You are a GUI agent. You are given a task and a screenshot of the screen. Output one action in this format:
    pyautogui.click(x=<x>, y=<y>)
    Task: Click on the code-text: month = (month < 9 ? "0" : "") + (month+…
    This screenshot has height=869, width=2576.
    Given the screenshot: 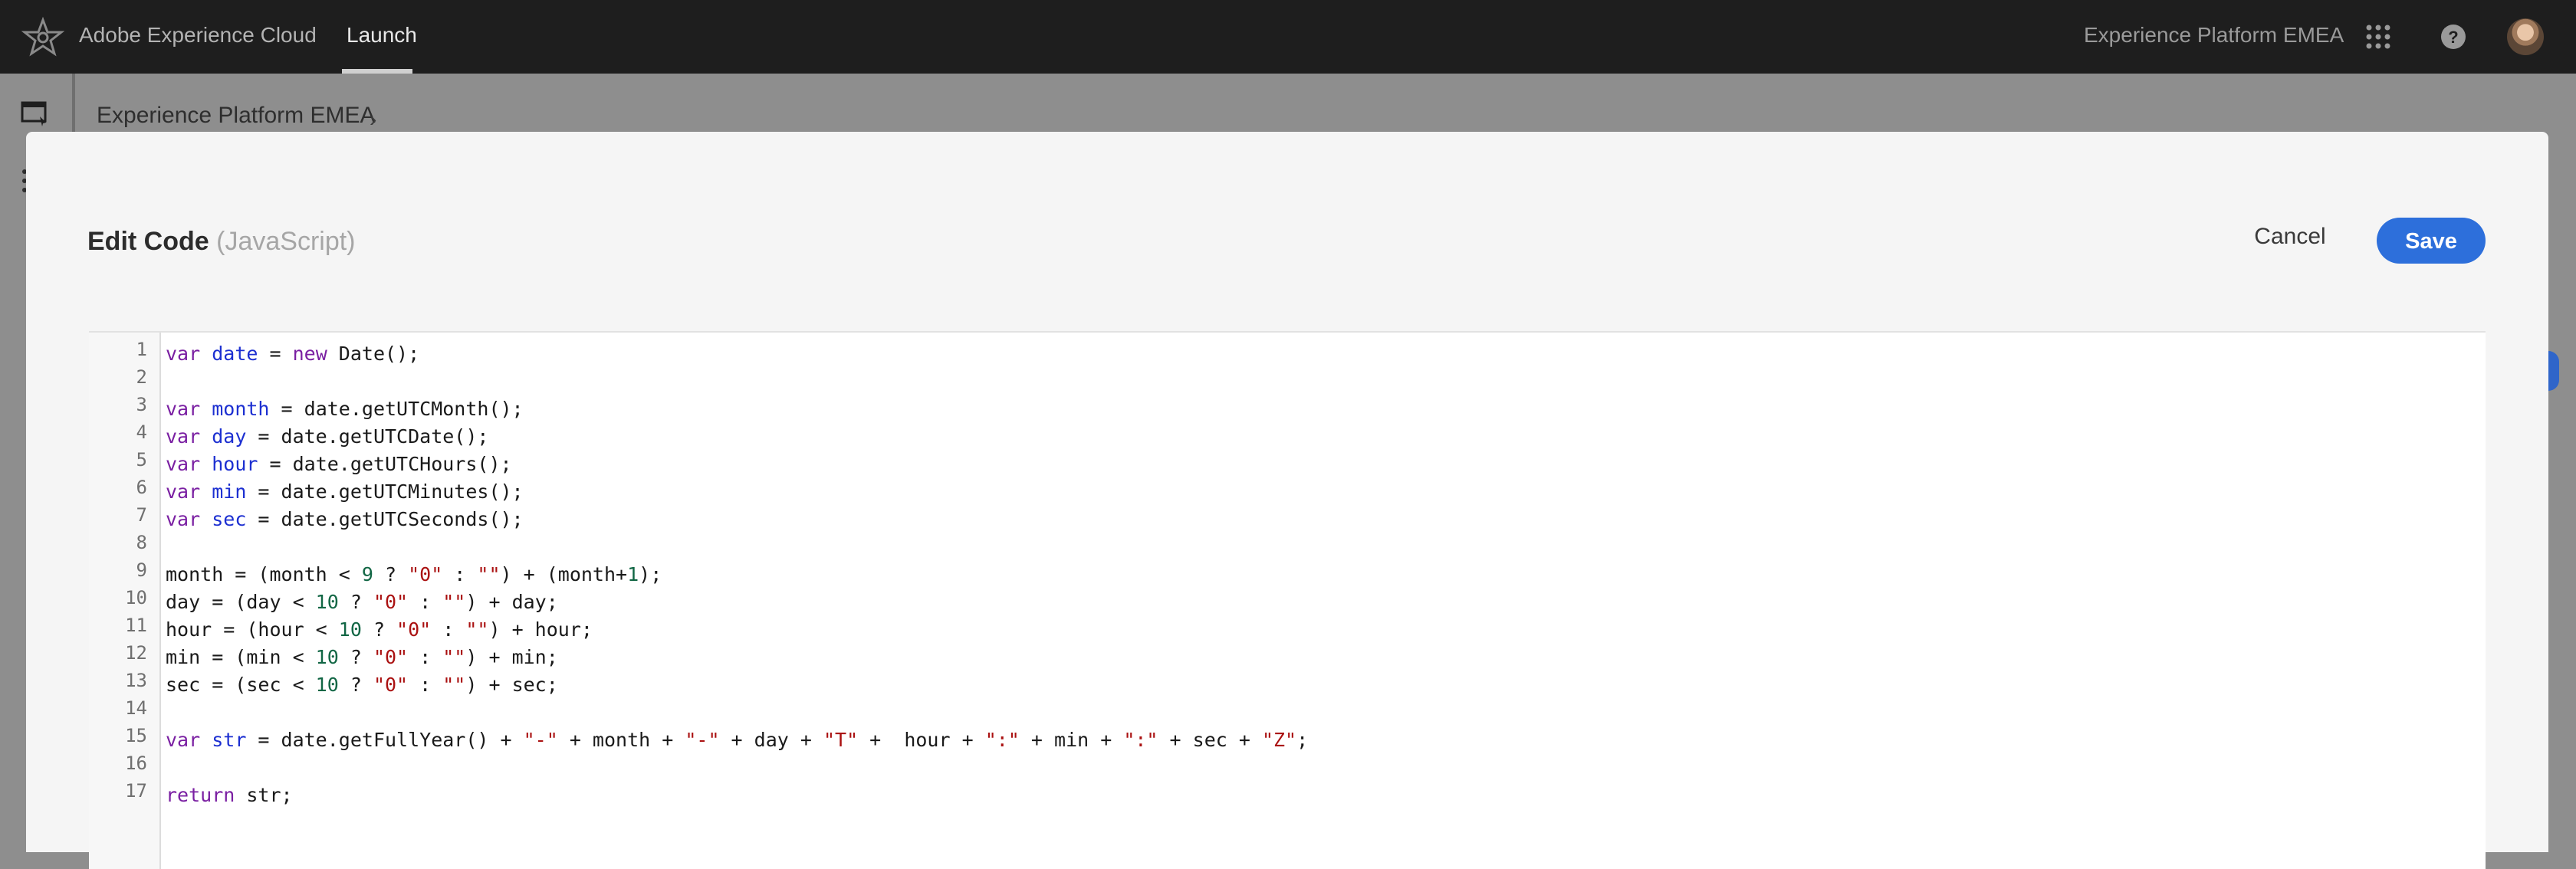 What is the action you would take?
    pyautogui.click(x=414, y=575)
    